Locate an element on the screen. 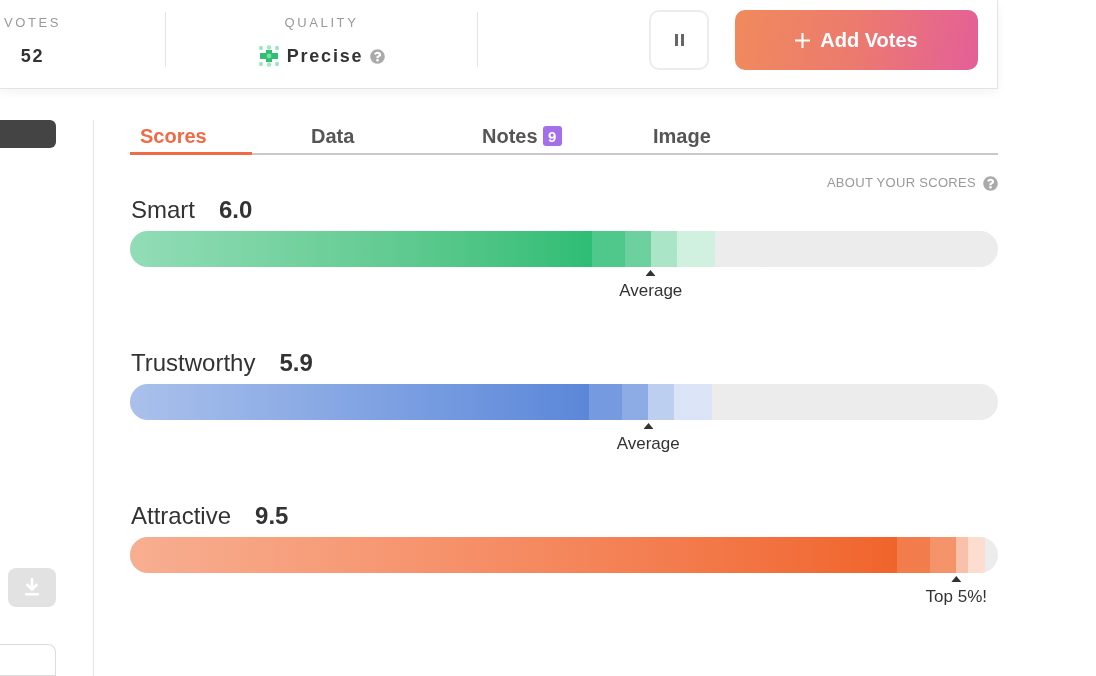  stat-value: Precise is located at coordinates (325, 56).